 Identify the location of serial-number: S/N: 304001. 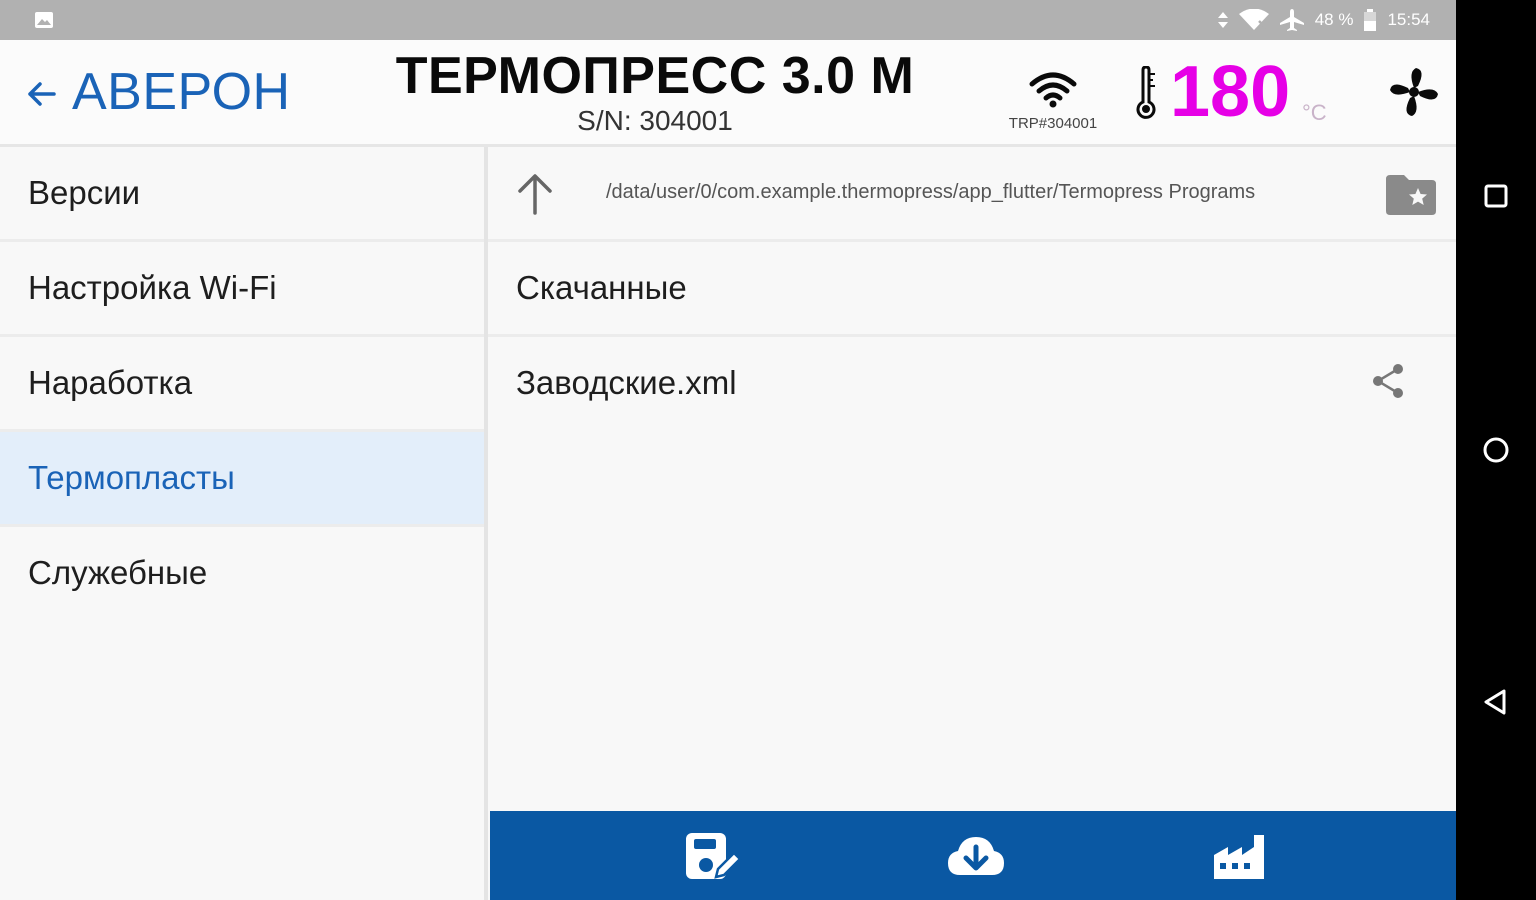
(655, 120).